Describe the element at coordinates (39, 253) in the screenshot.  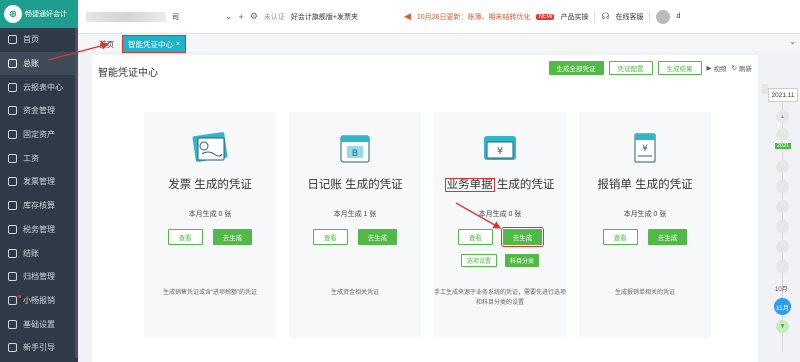
I see `sidebar-item-closing: 结账` at that location.